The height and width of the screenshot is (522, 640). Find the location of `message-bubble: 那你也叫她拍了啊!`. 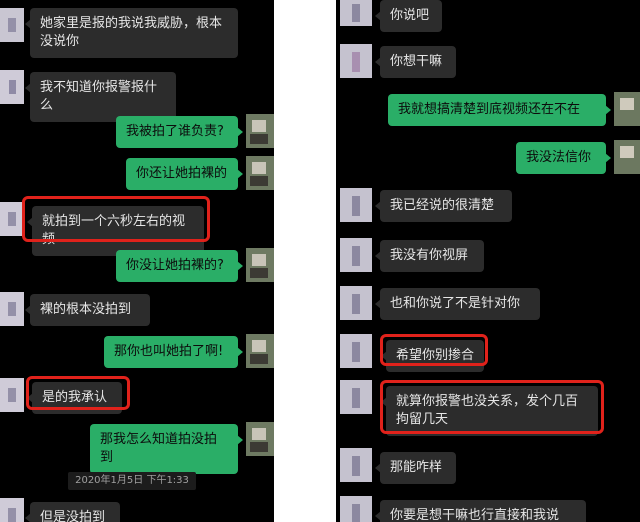

message-bubble: 那你也叫她拍了啊! is located at coordinates (173, 352).